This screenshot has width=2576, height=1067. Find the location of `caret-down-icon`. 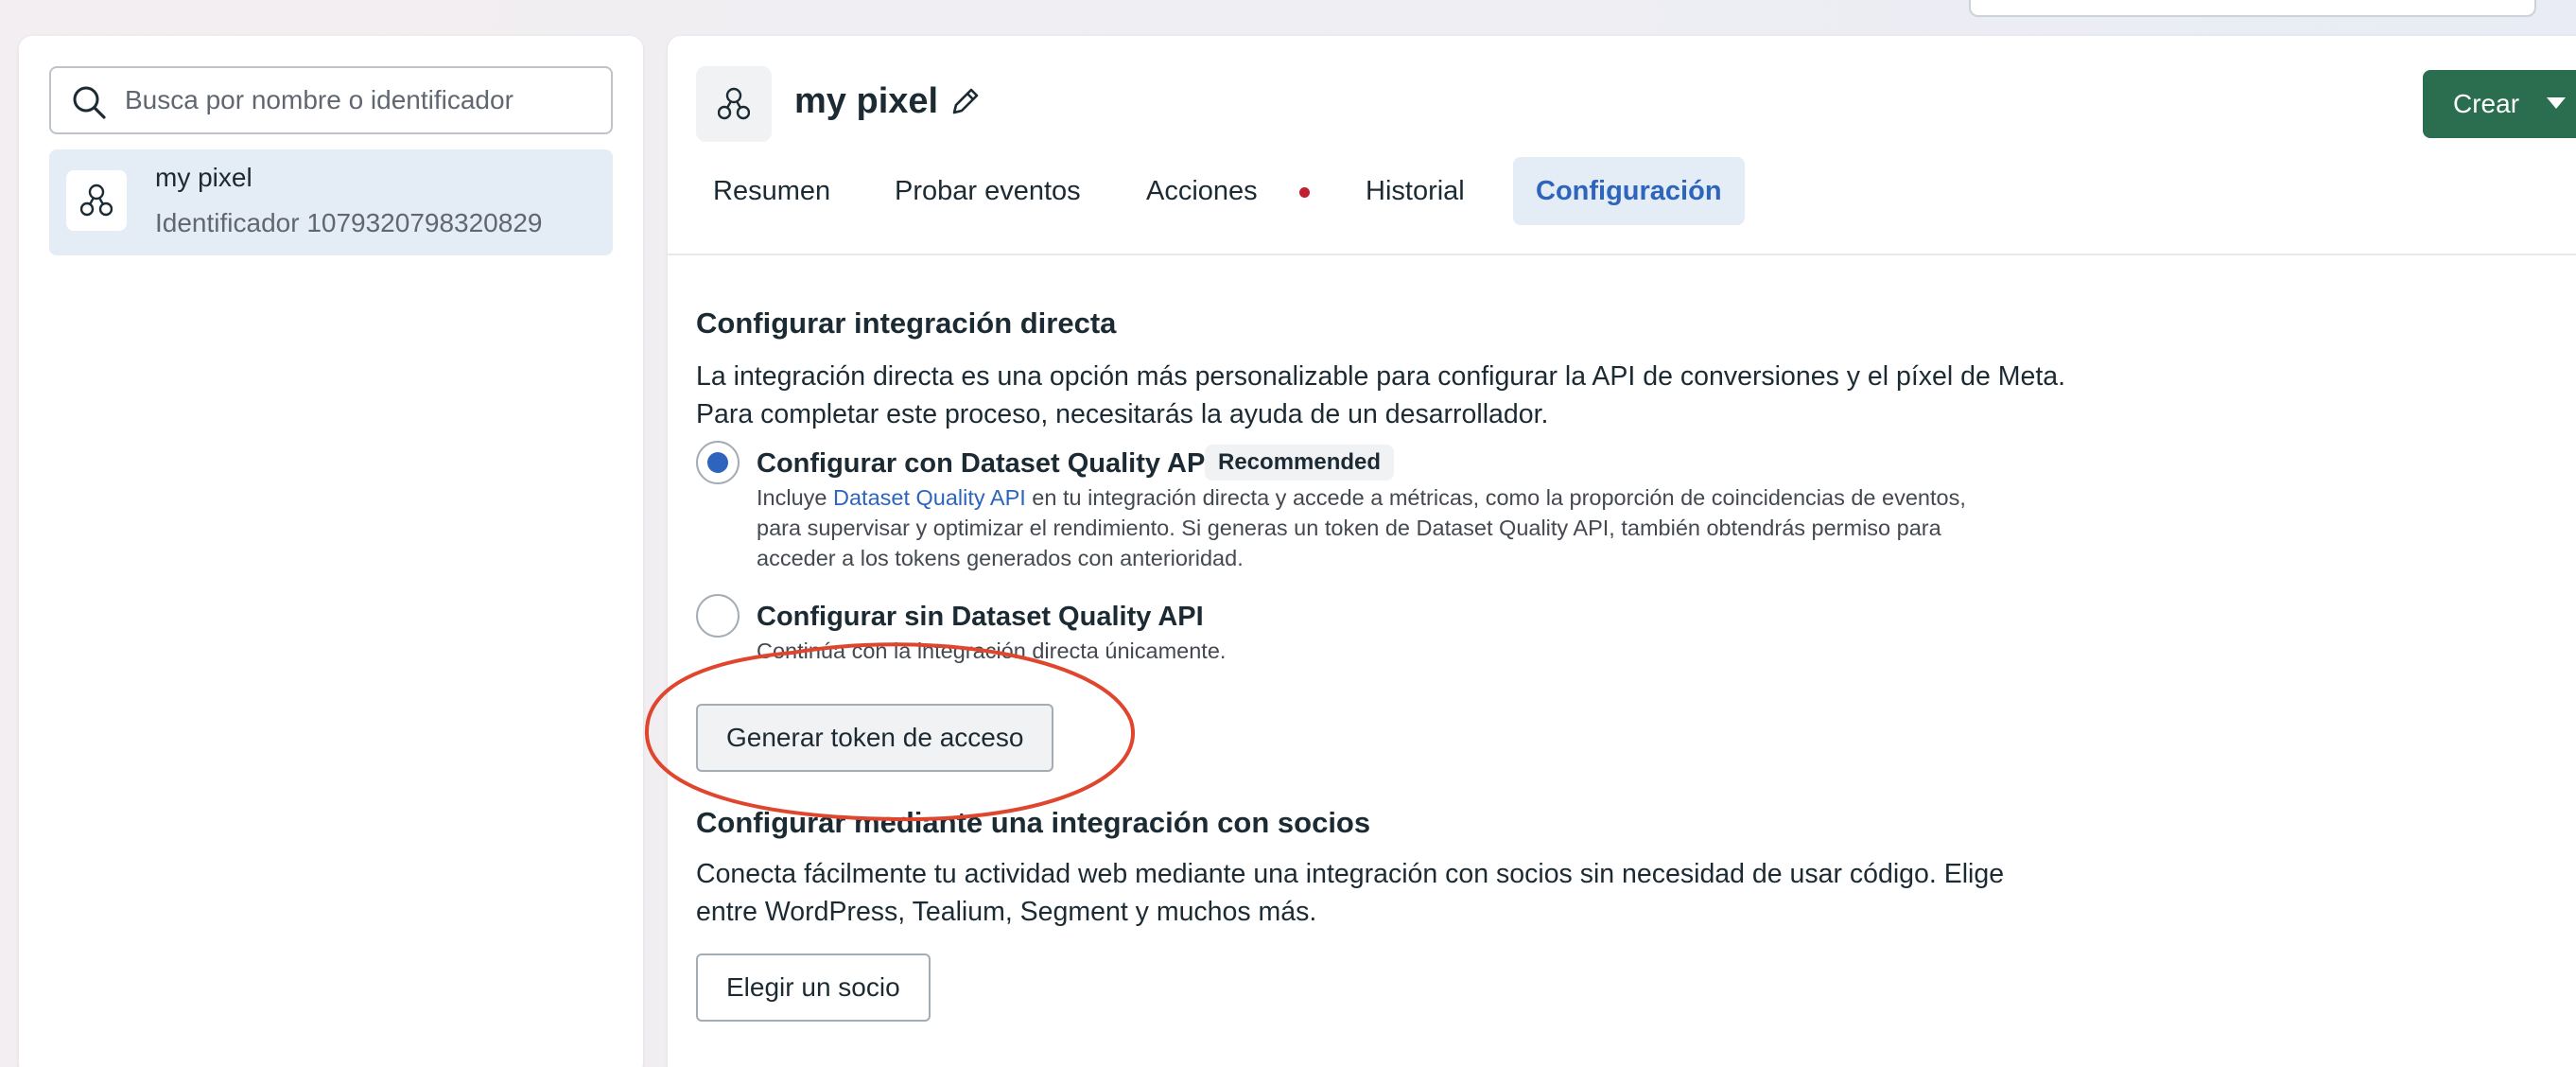

caret-down-icon is located at coordinates (2556, 103).